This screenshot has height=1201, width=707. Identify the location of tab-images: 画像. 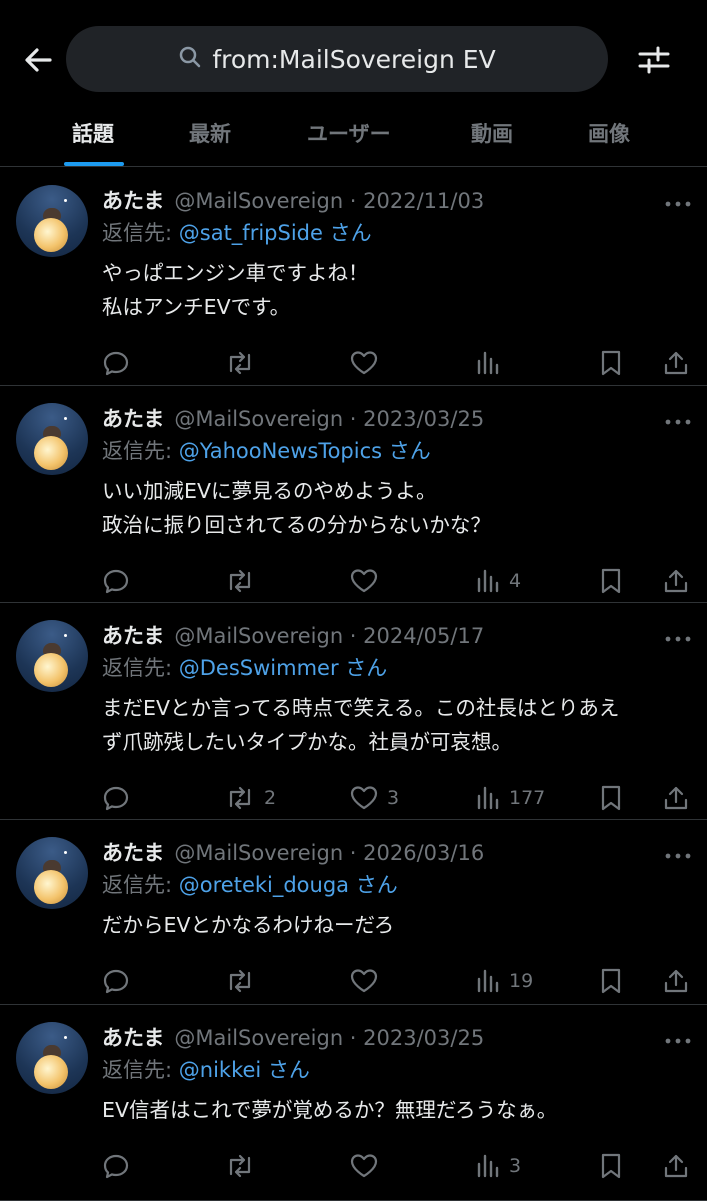
(609, 133).